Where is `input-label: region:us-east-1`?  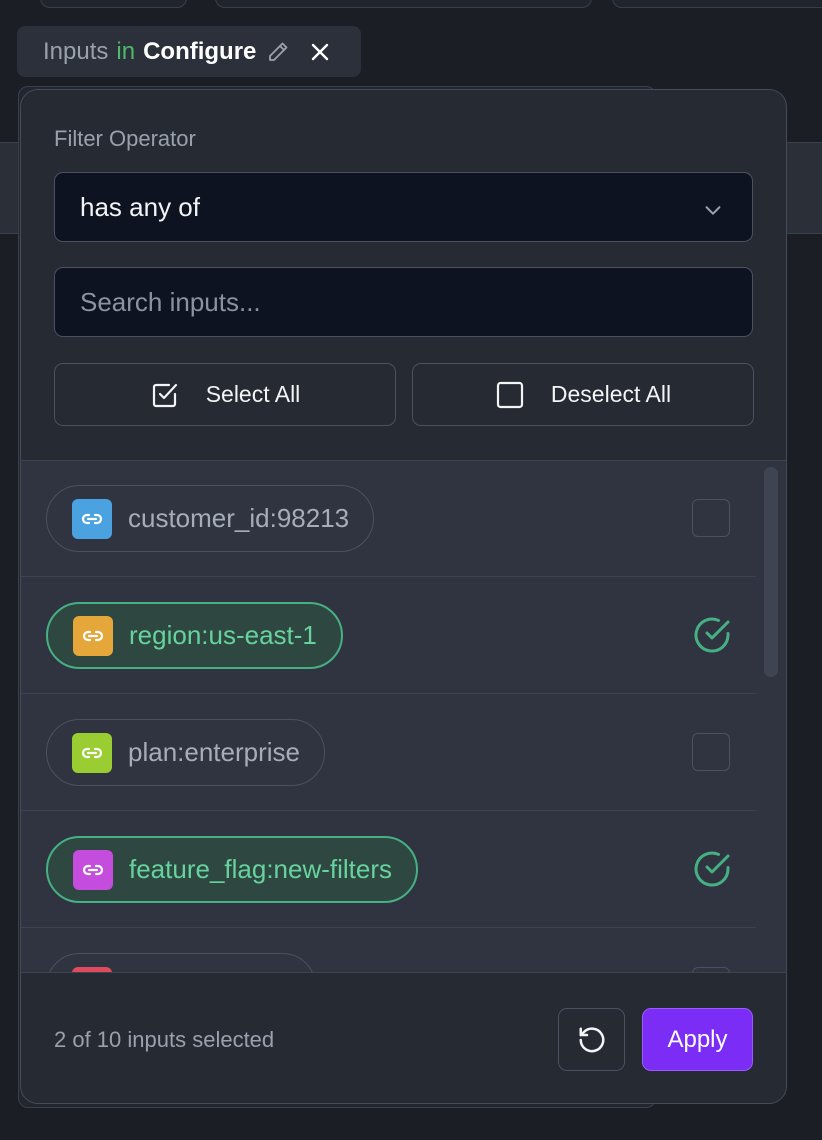 input-label: region:us-east-1 is located at coordinates (223, 635).